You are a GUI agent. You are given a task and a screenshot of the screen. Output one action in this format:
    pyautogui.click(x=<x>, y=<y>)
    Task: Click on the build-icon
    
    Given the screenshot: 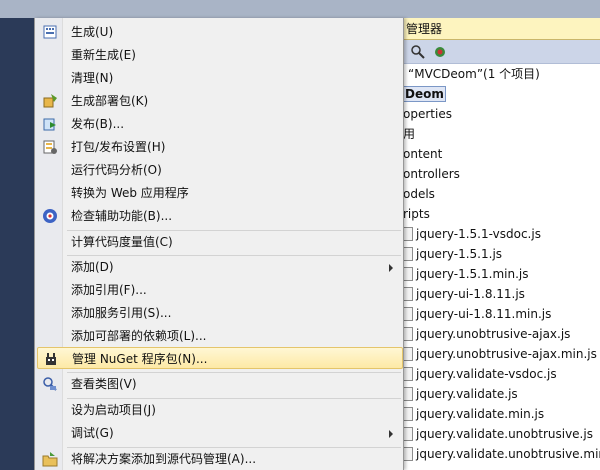 What is the action you would take?
    pyautogui.click(x=50, y=32)
    